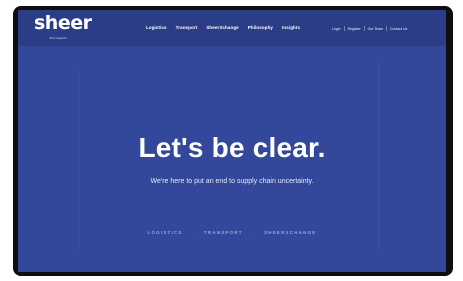  I want to click on hero-title: Let's be clear., so click(232, 147).